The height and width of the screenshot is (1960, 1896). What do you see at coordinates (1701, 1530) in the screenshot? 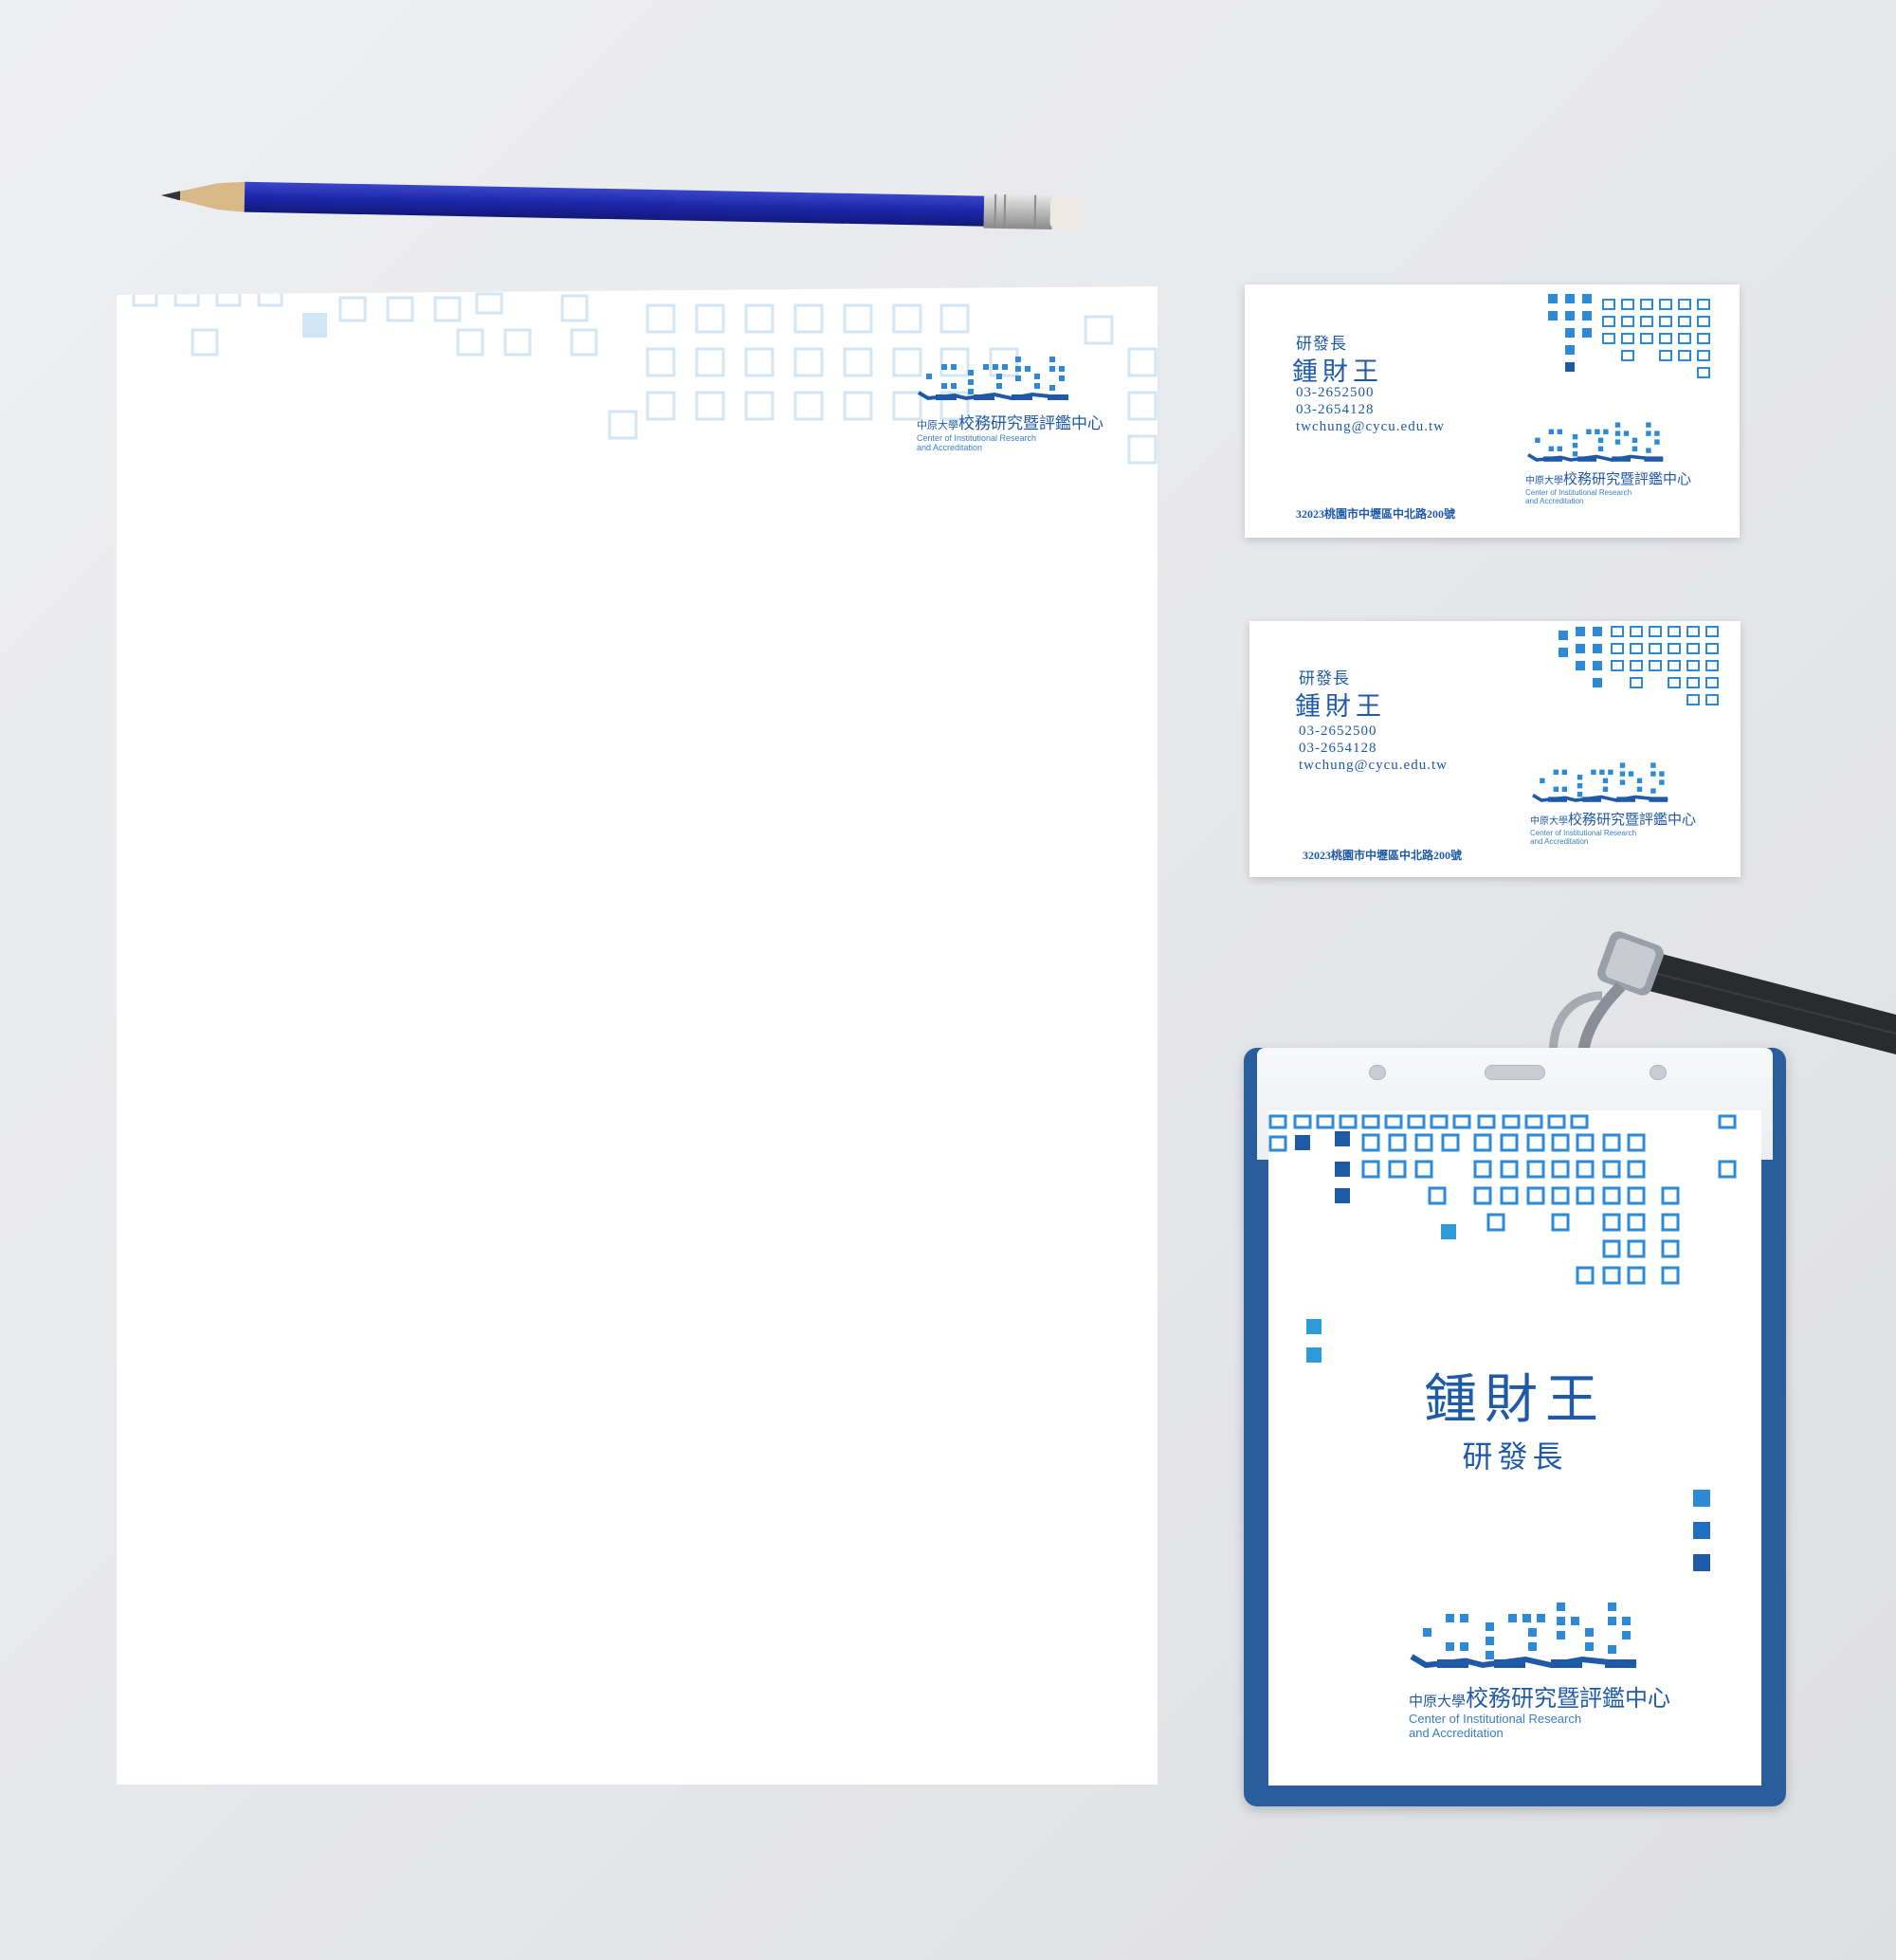
I see `badge-side-squares` at bounding box center [1701, 1530].